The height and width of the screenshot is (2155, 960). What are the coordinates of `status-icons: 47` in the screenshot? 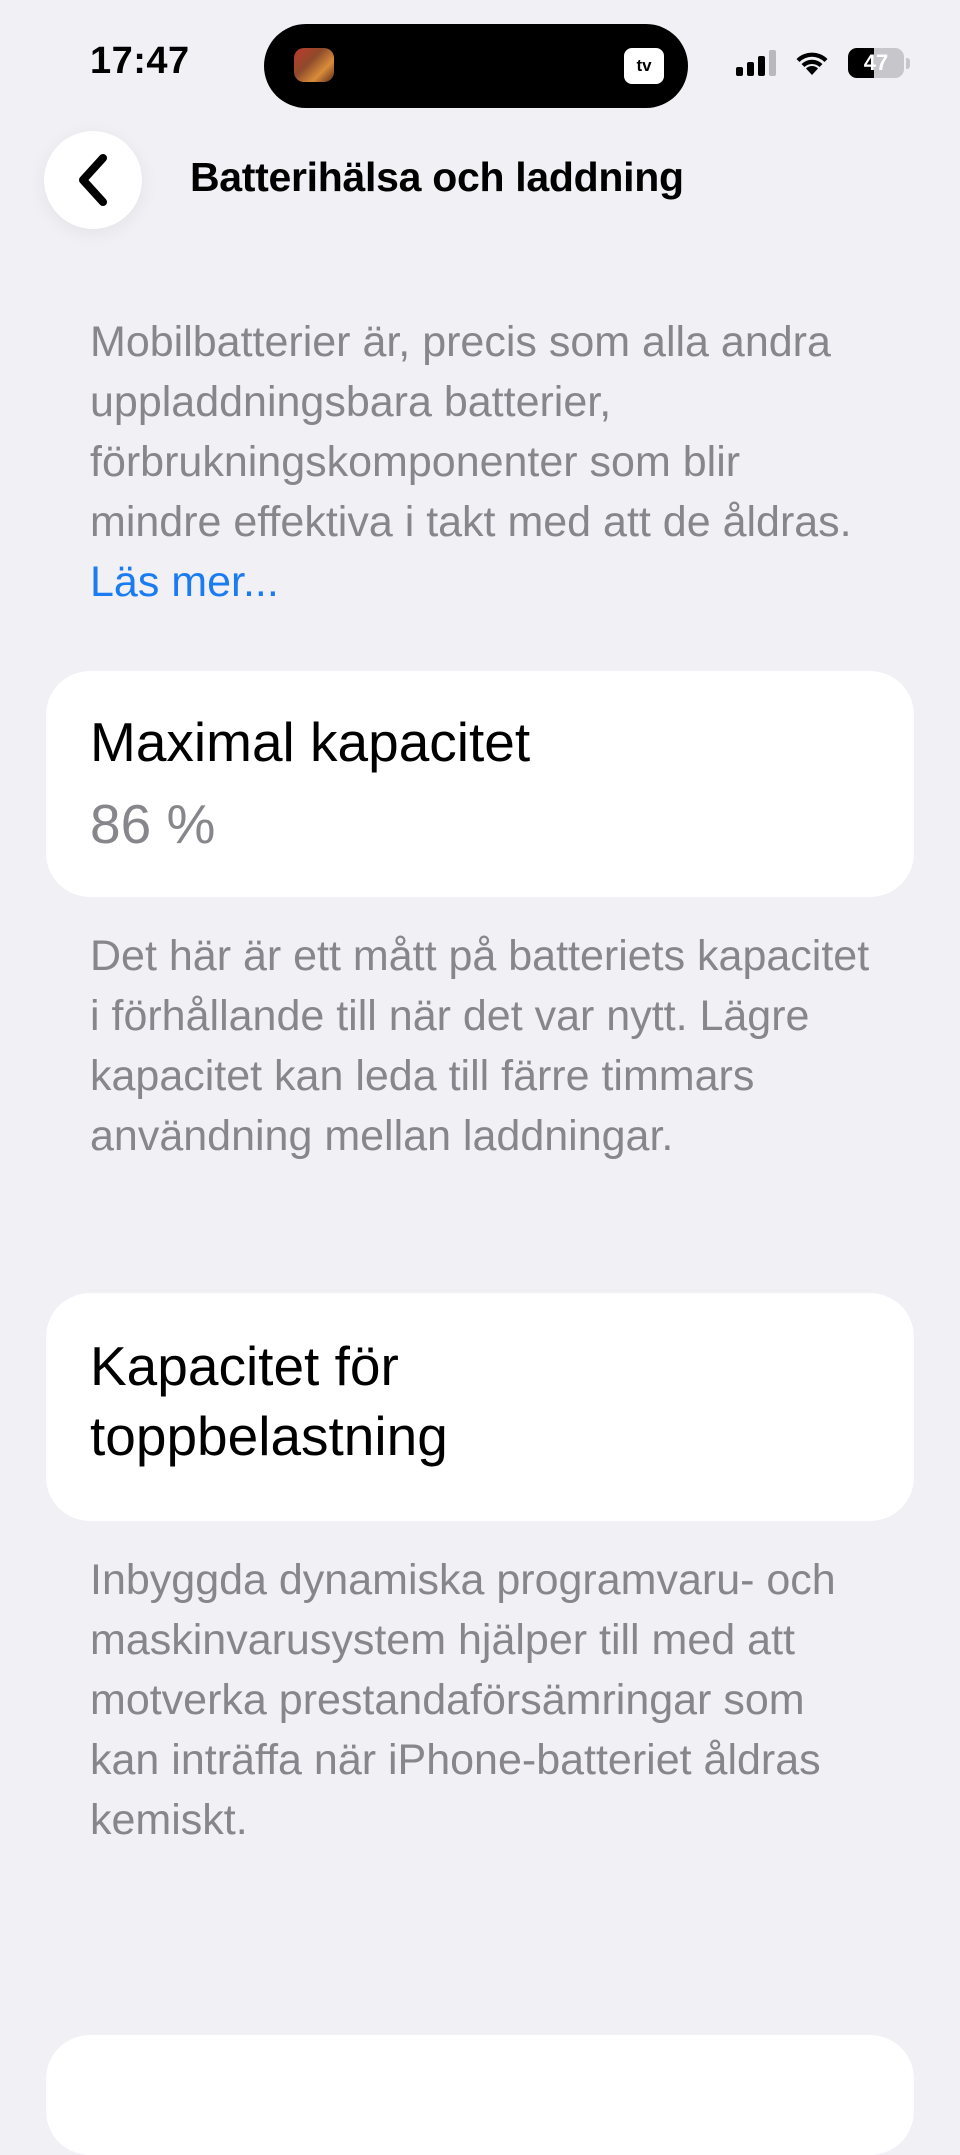 It's located at (823, 63).